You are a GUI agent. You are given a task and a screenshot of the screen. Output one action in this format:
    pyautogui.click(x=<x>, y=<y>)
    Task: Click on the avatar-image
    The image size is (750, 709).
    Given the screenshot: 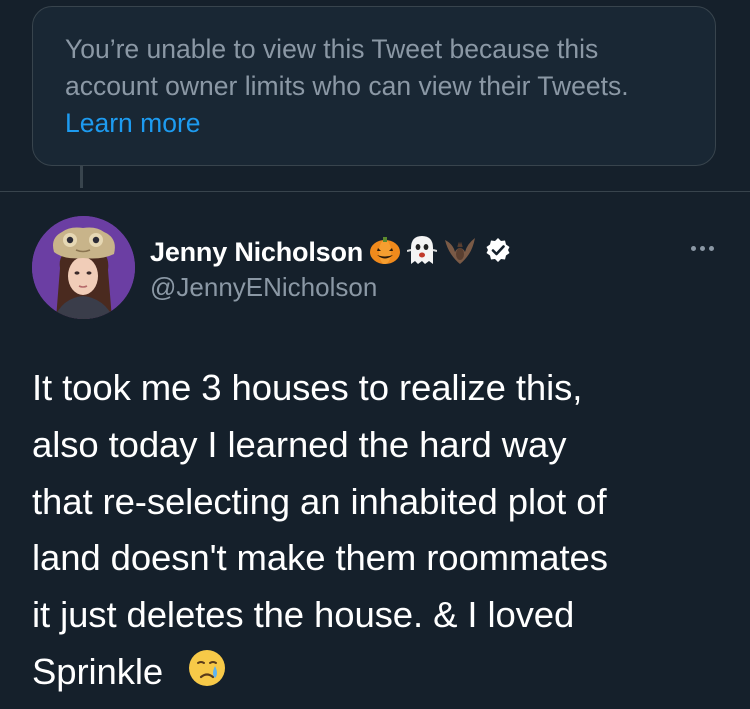 What is the action you would take?
    pyautogui.click(x=83, y=267)
    